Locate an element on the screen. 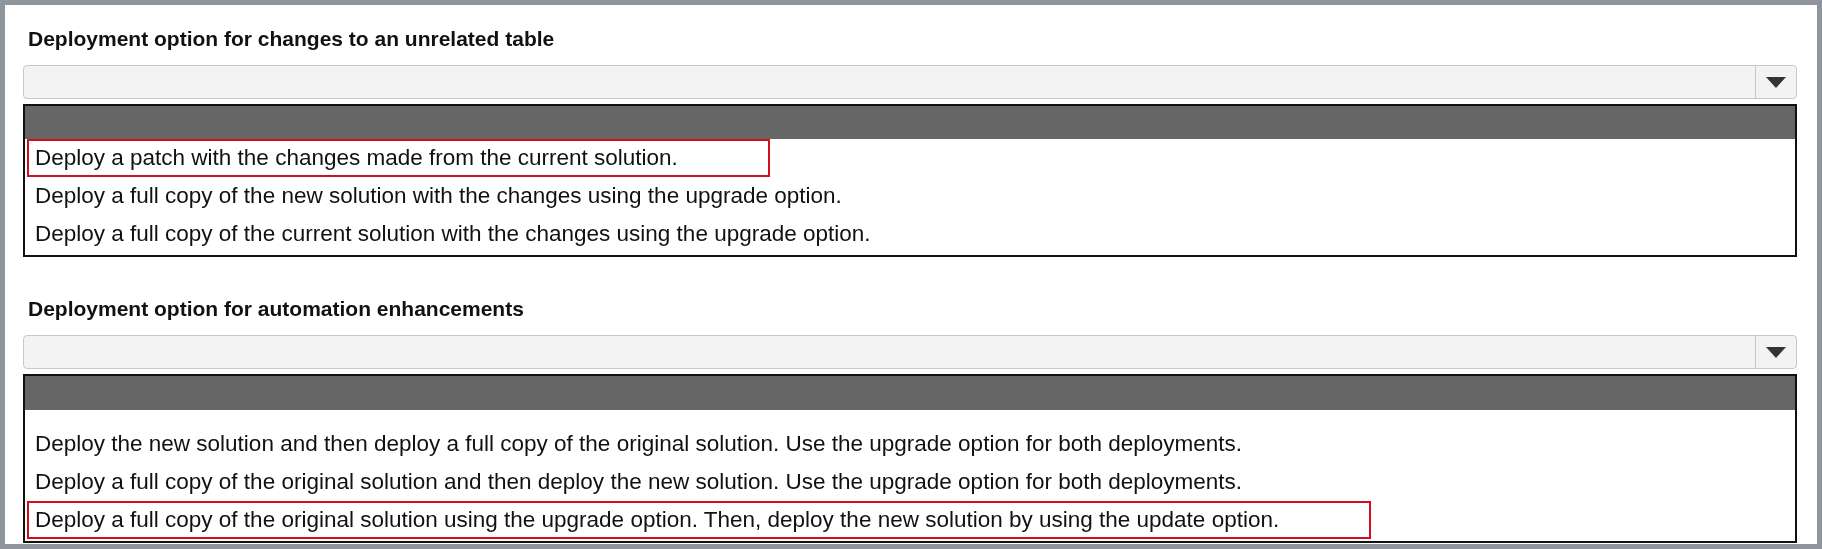 The height and width of the screenshot is (549, 1822). dropdown-option: Deploy a patch with the changes made from the current solution. is located at coordinates (398, 158).